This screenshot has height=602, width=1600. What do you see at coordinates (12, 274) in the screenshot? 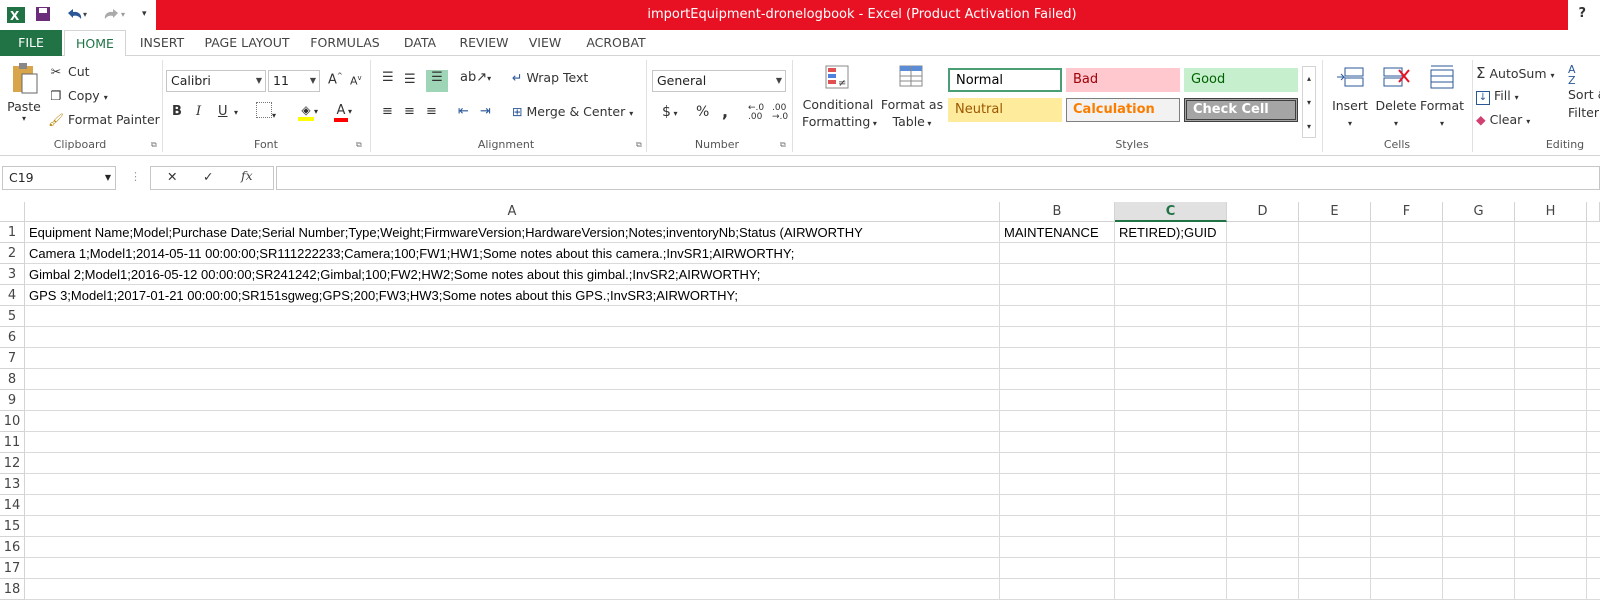
I see `row-header: 3` at bounding box center [12, 274].